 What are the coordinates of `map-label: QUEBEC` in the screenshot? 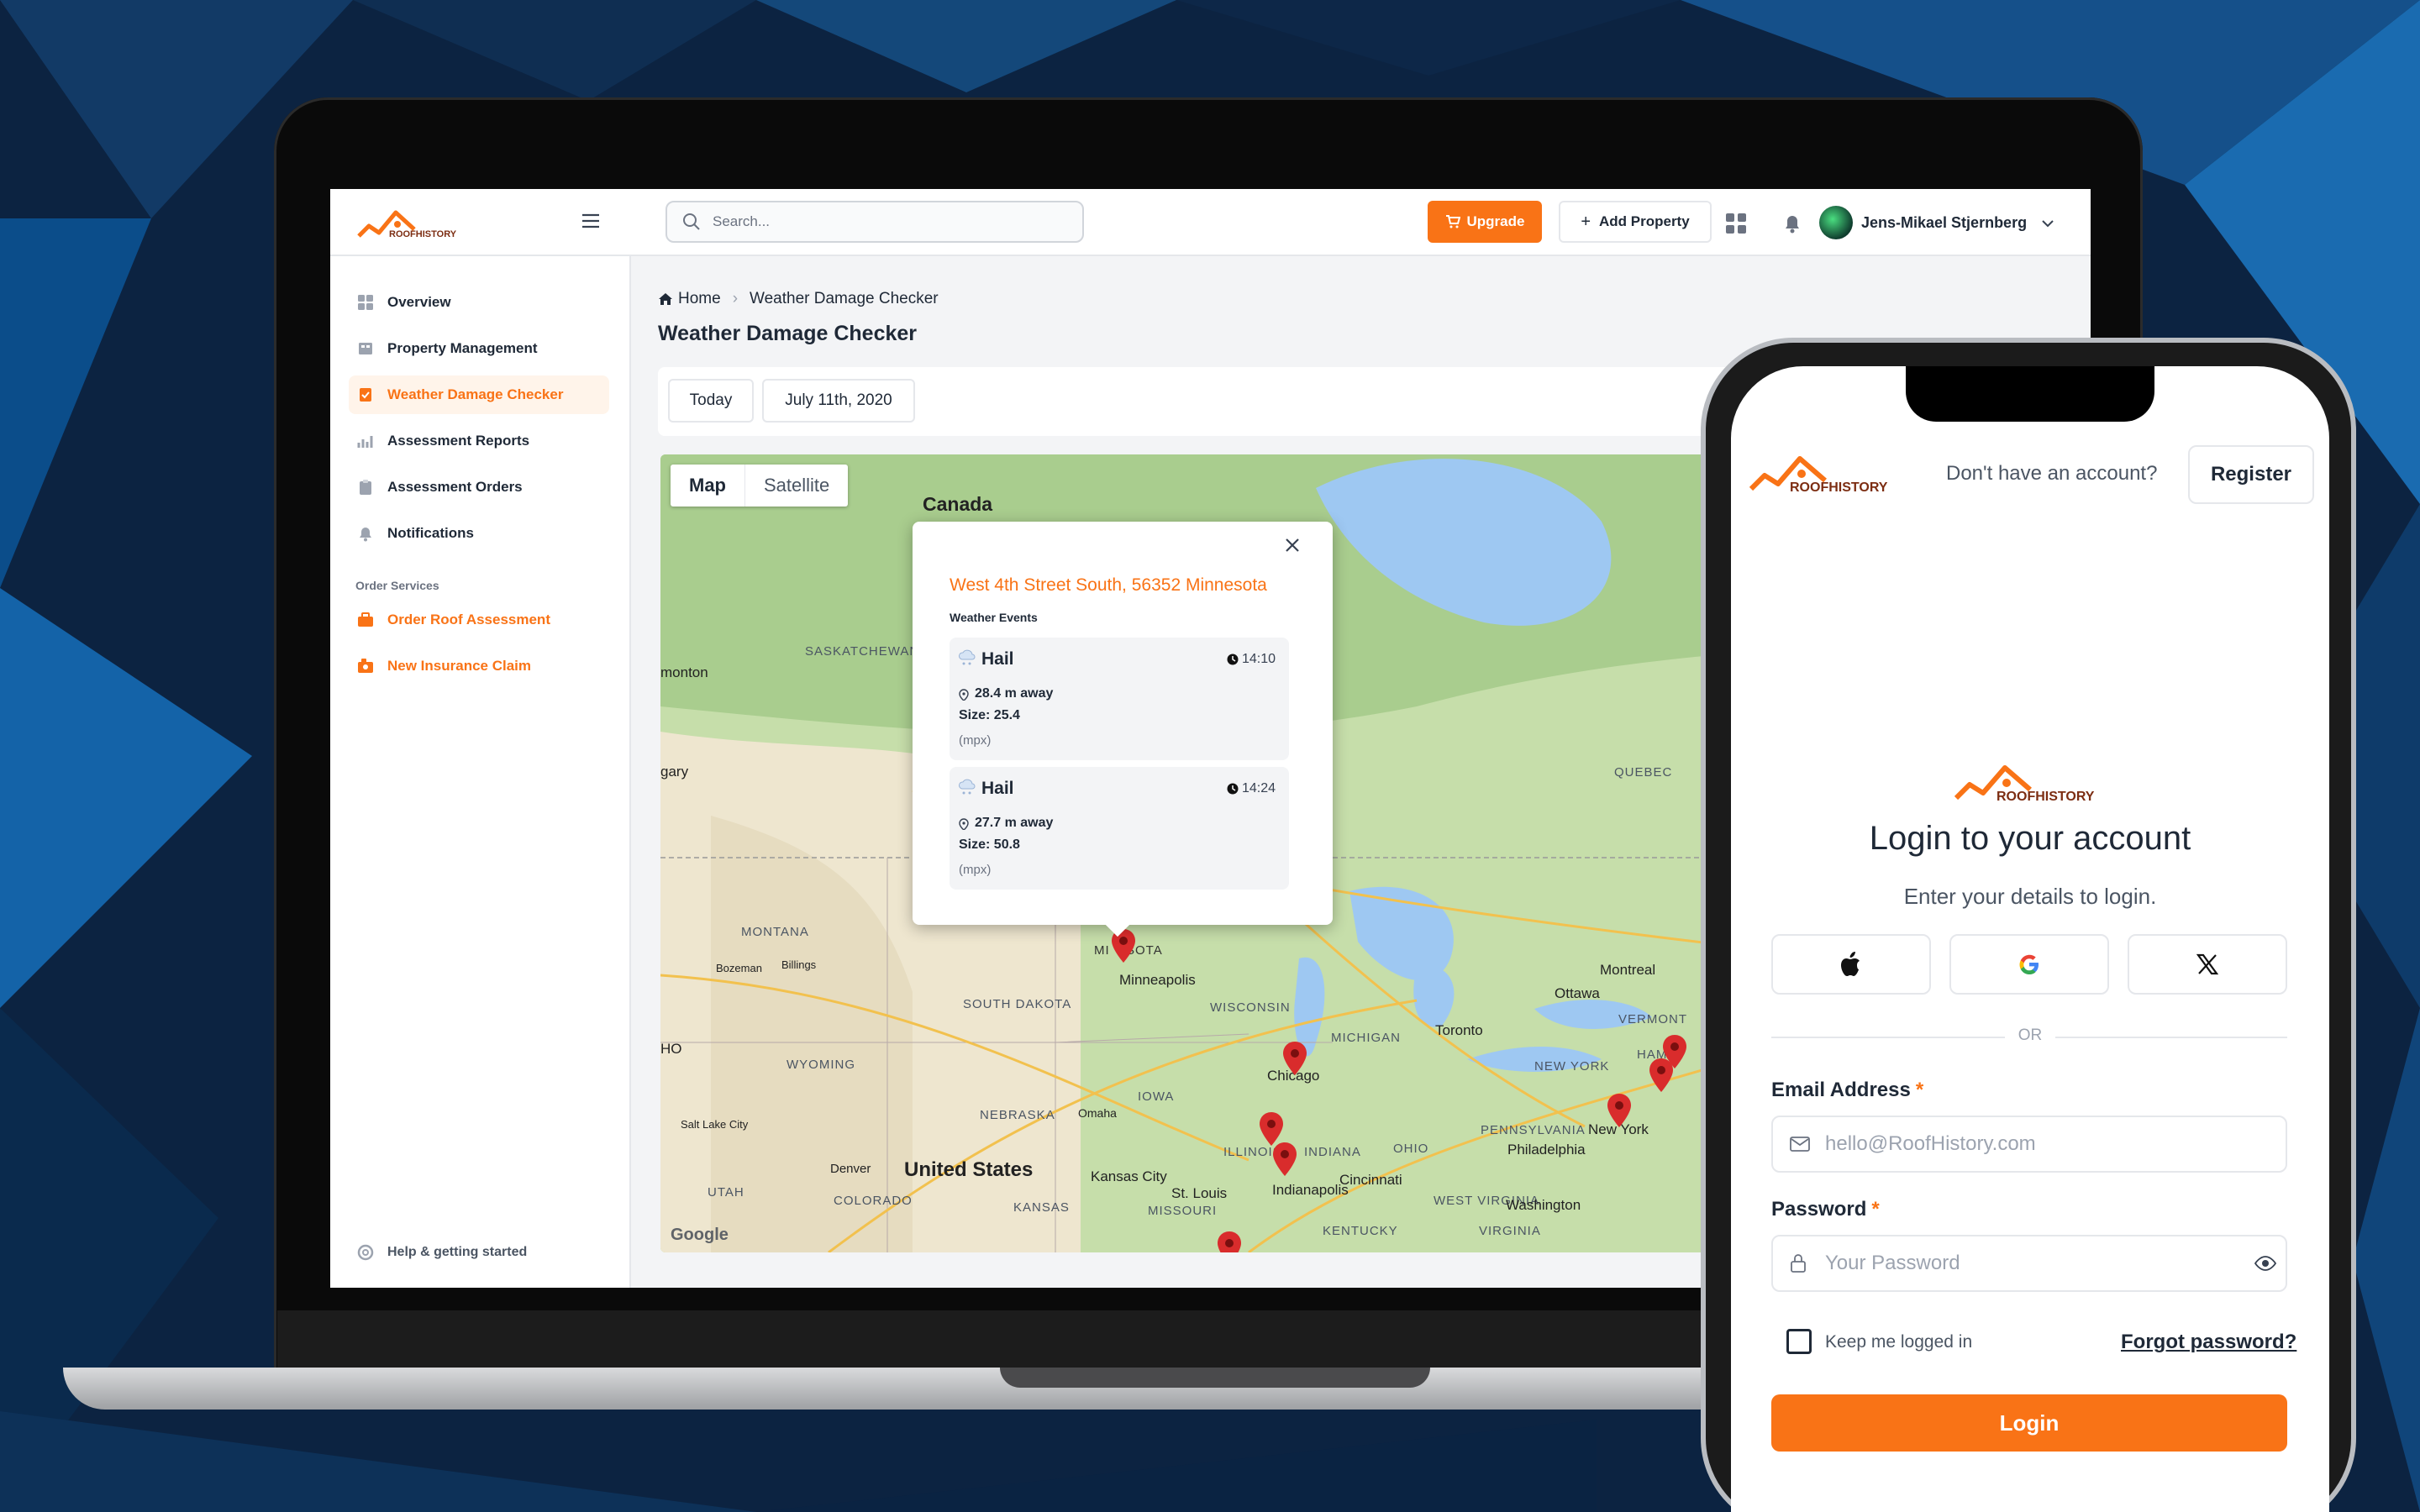 It's located at (1644, 772).